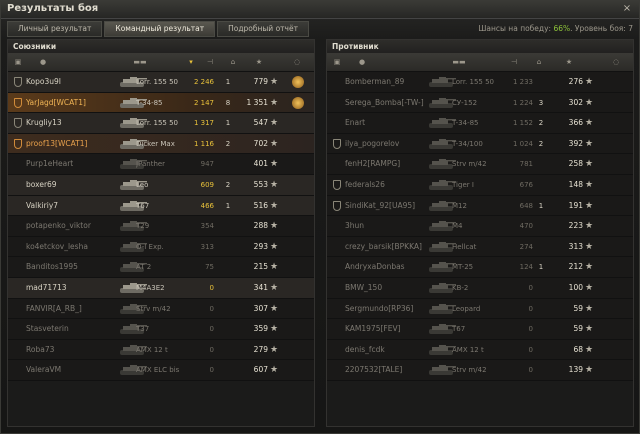 The image size is (640, 434). What do you see at coordinates (480, 370) in the screenshot?
I see `player-row: 2207532[TALE] Strv m/42 0 139 ★` at bounding box center [480, 370].